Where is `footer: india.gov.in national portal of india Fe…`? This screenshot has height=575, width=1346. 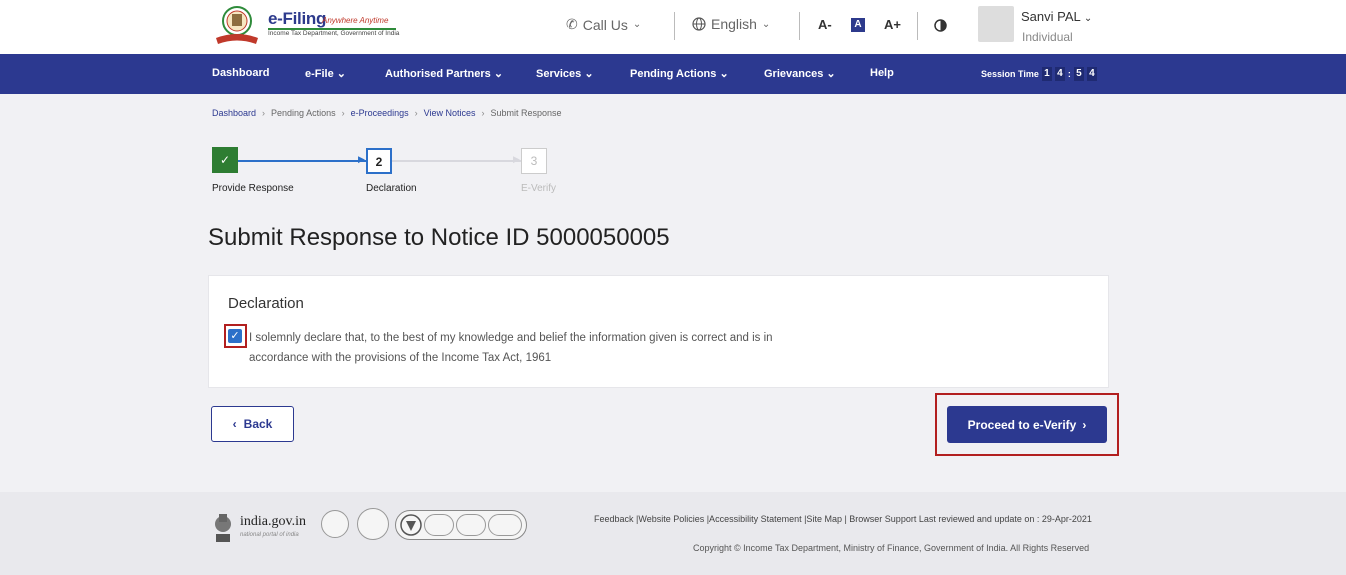
footer: india.gov.in national portal of india Fe… is located at coordinates (673, 533).